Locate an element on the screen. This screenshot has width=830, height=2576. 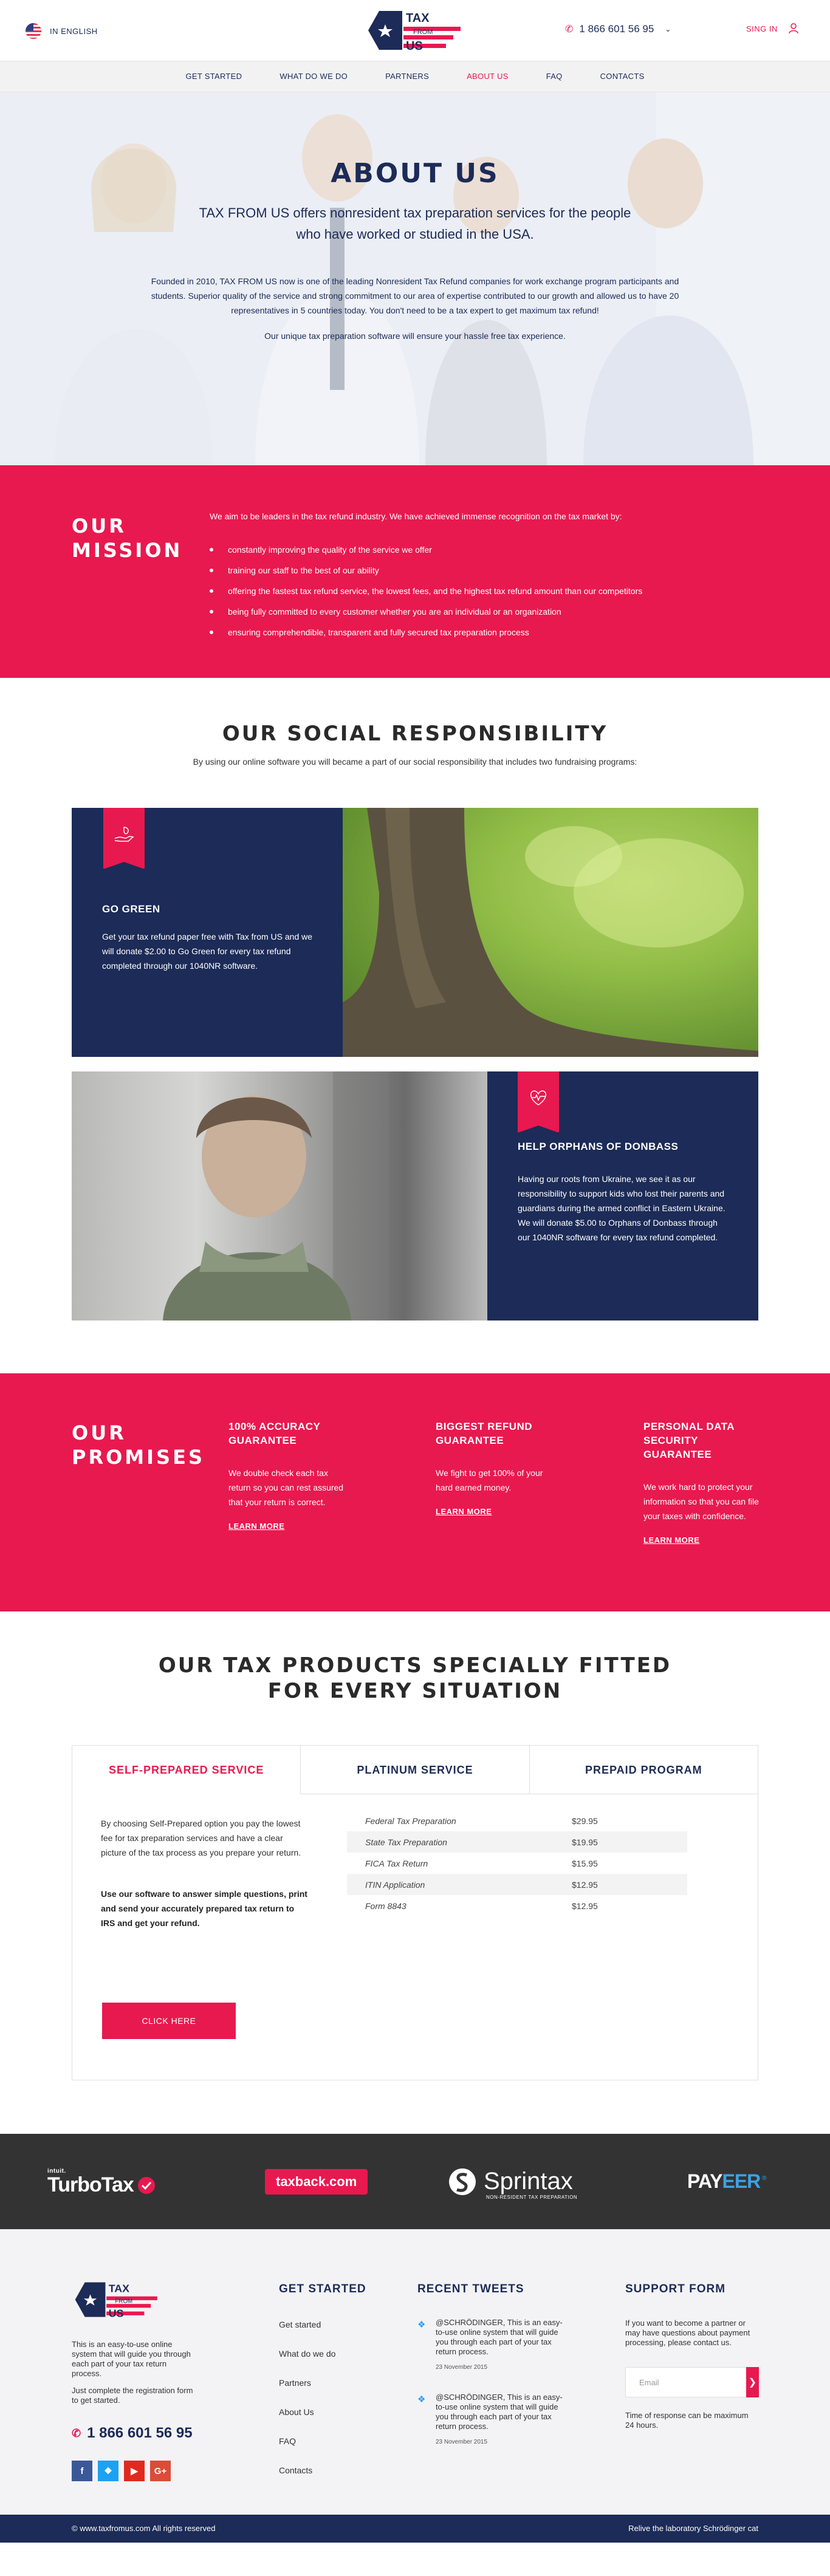
user-icon is located at coordinates (793, 28).